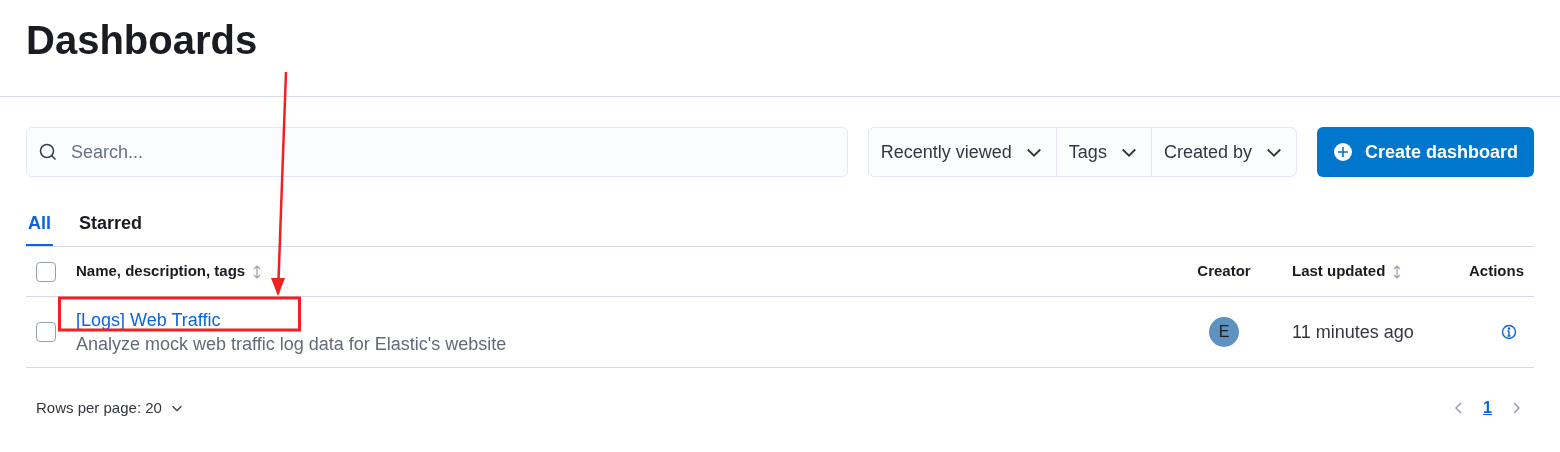  Describe the element at coordinates (39, 224) in the screenshot. I see `tab: All` at that location.